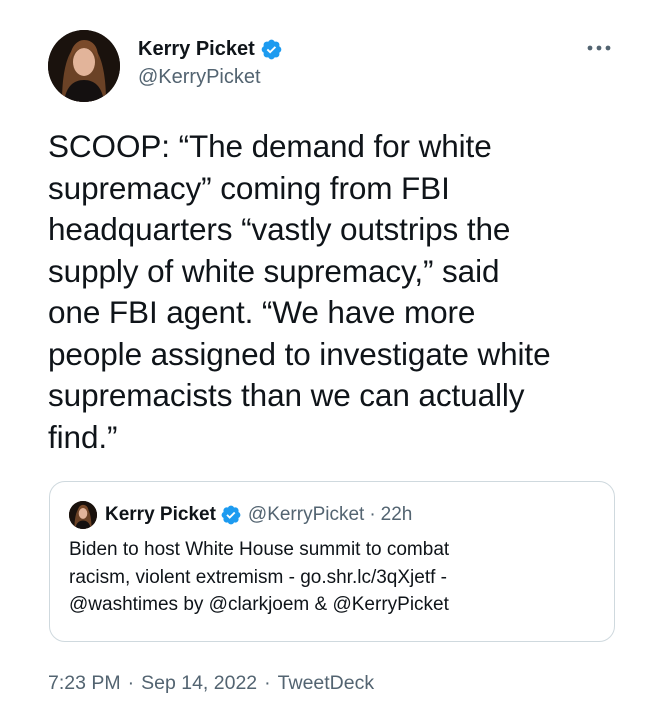  Describe the element at coordinates (199, 683) in the screenshot. I see `tweet-date: Sep 14, 2022` at that location.